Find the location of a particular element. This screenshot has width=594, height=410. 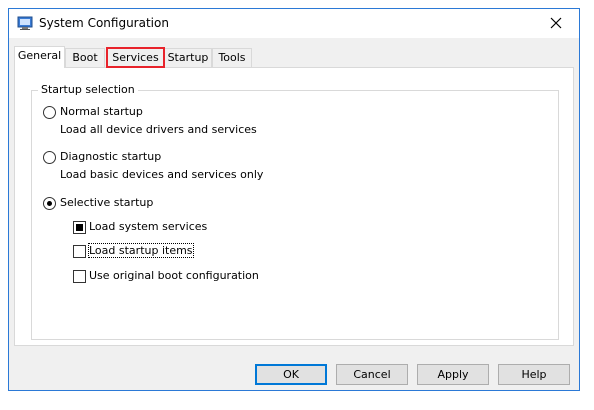

normal-startup-radio is located at coordinates (49, 112).